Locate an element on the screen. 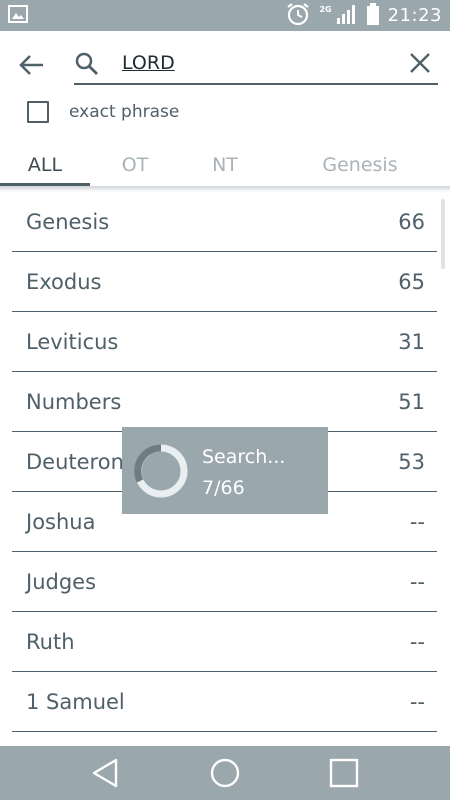  match-count: 31 is located at coordinates (411, 342).